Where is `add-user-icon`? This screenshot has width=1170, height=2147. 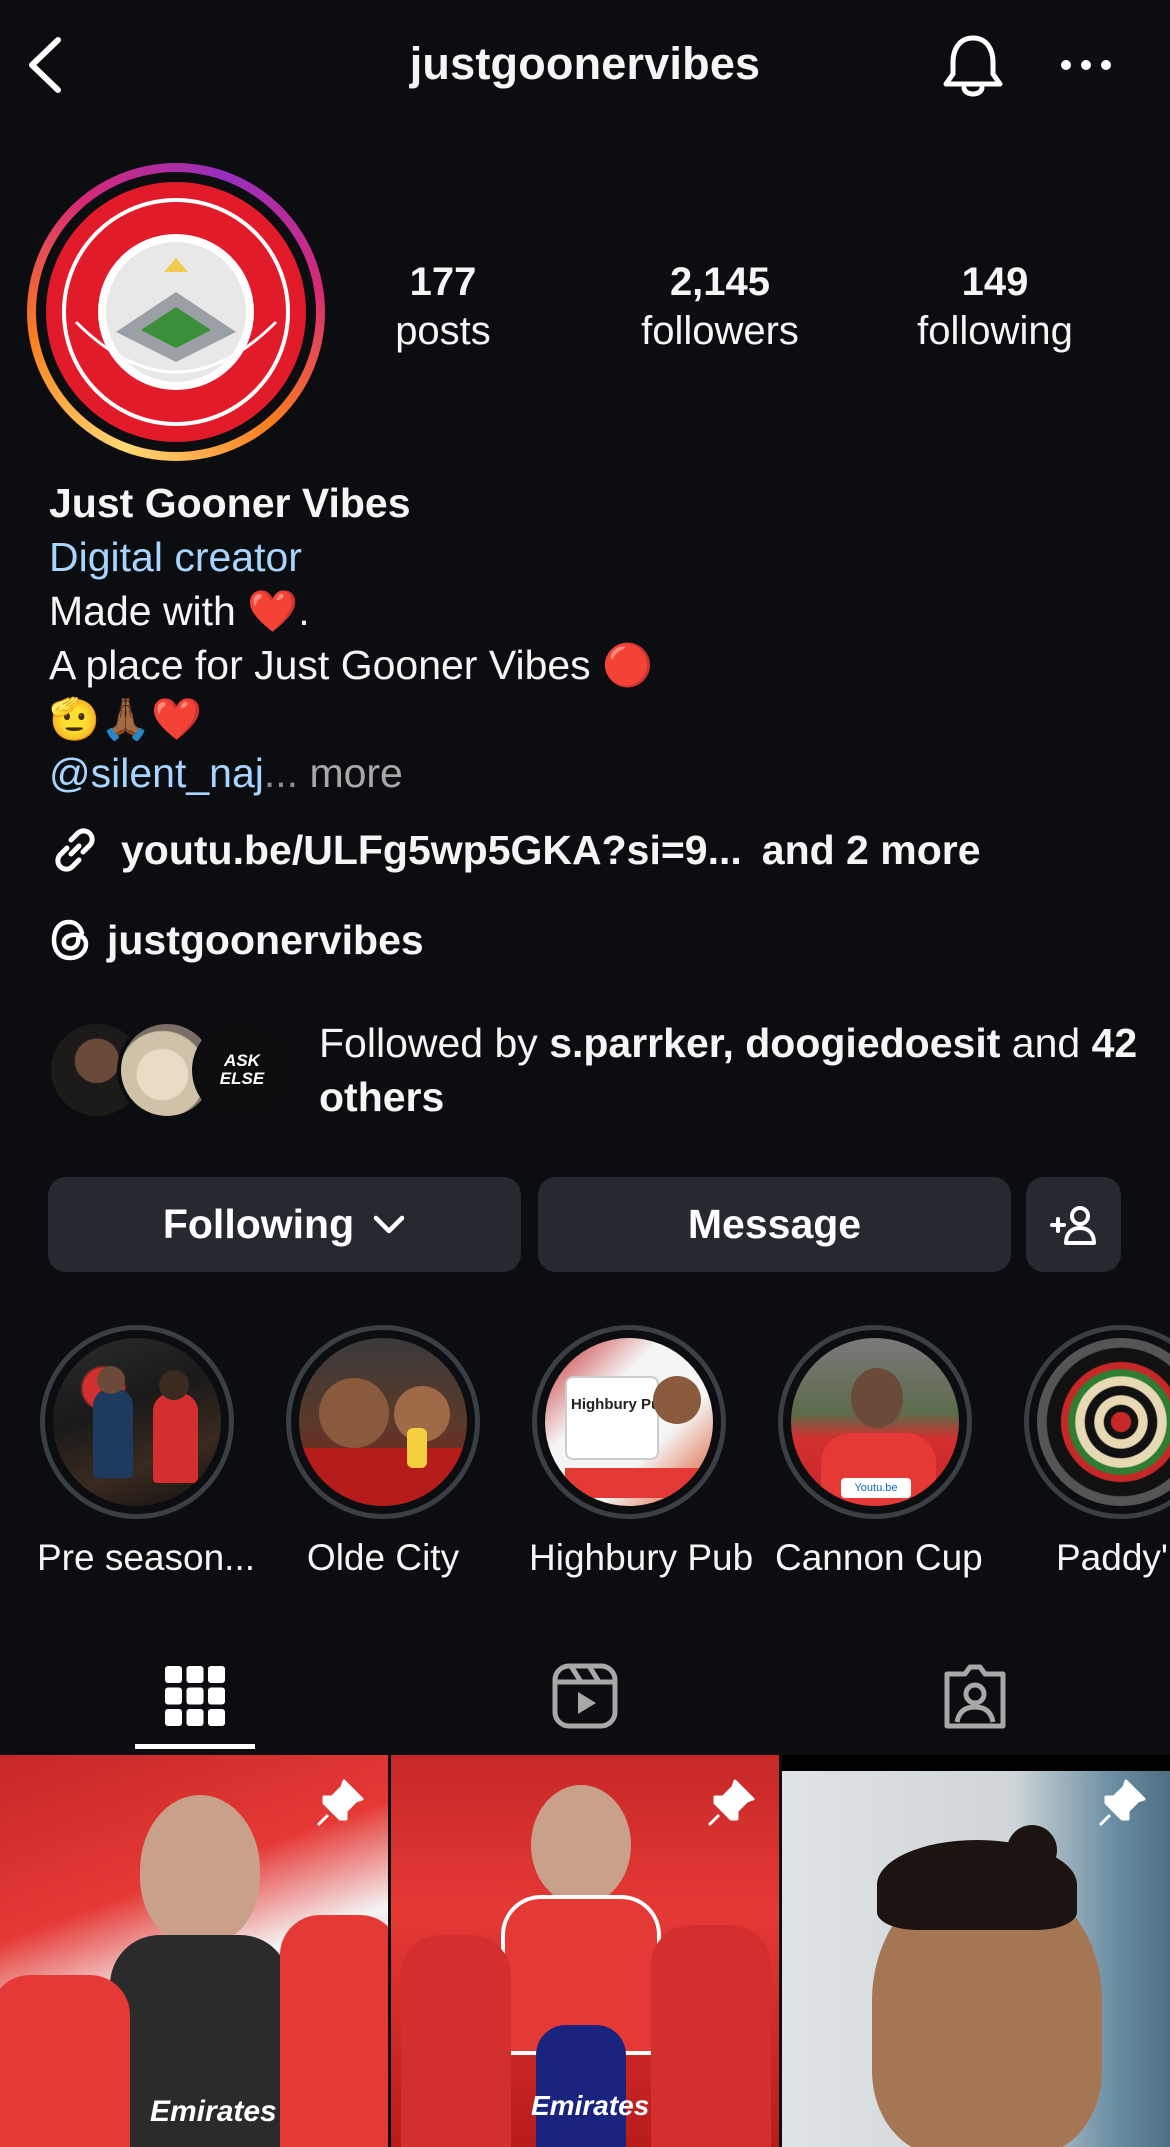 add-user-icon is located at coordinates (1072, 1225).